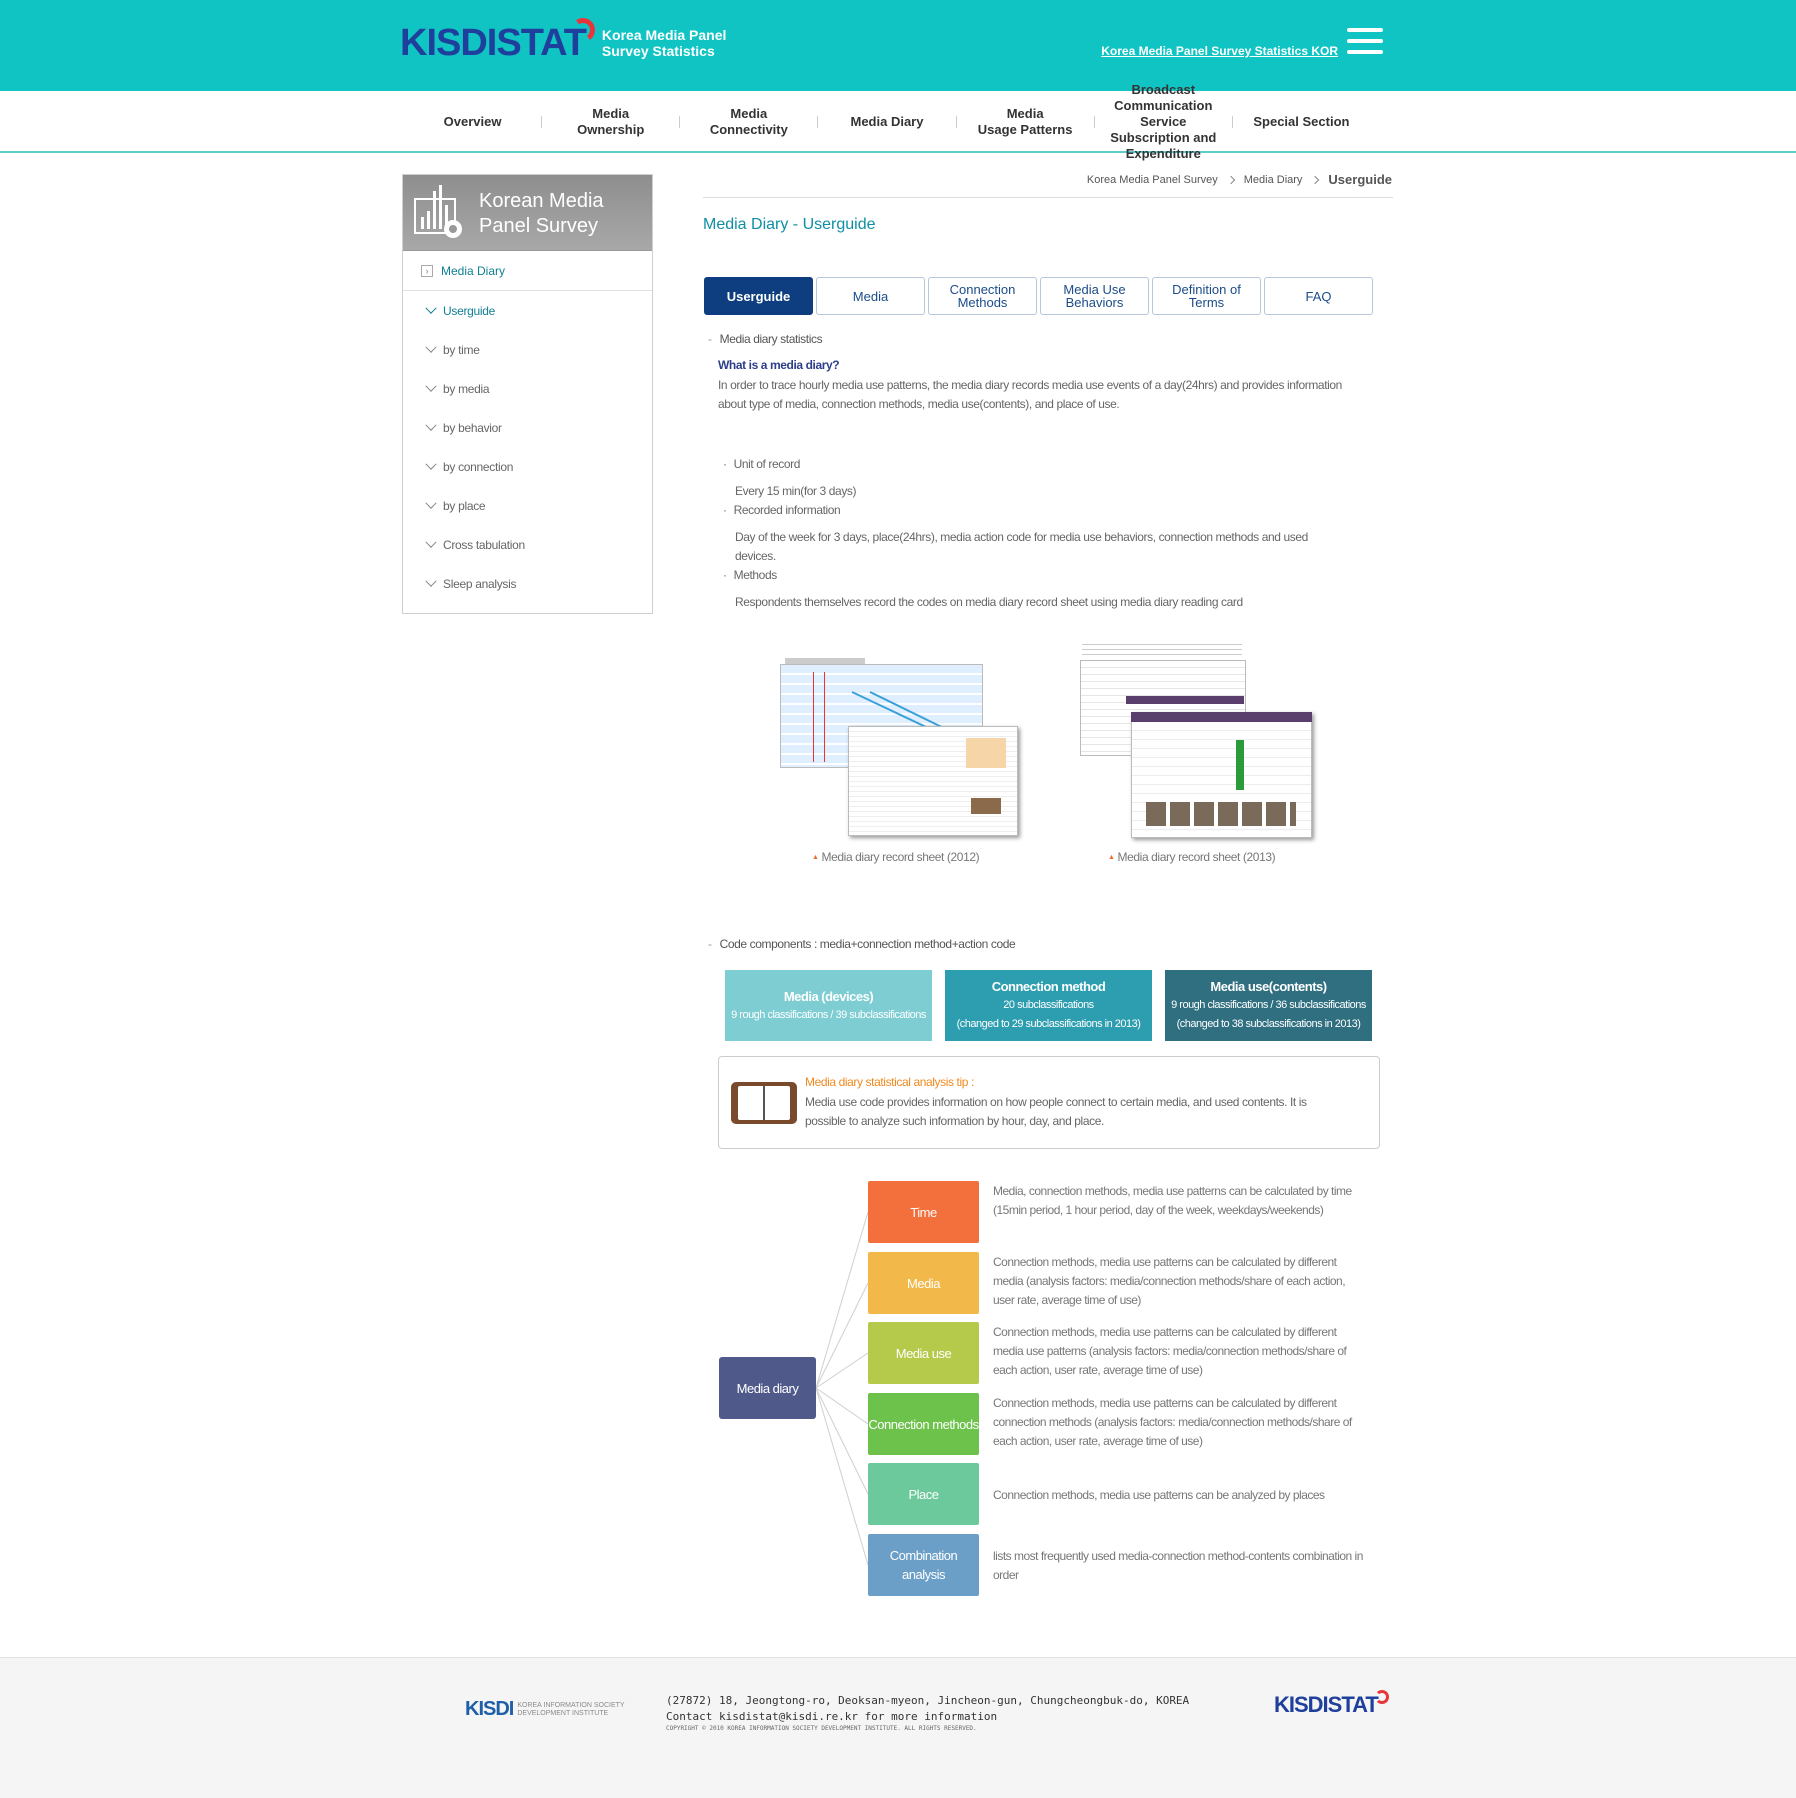 The width and height of the screenshot is (1796, 1798). I want to click on sidebar-item: Userguide, so click(527, 310).